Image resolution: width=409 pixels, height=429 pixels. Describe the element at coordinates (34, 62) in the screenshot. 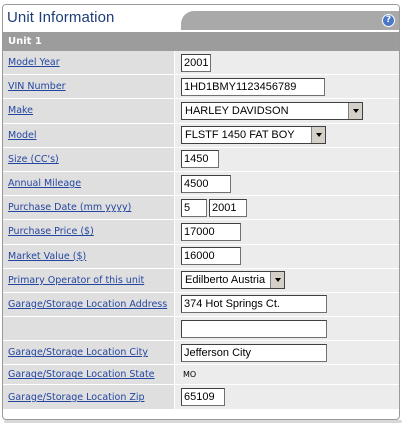

I see `model-year-link: Model Year` at that location.